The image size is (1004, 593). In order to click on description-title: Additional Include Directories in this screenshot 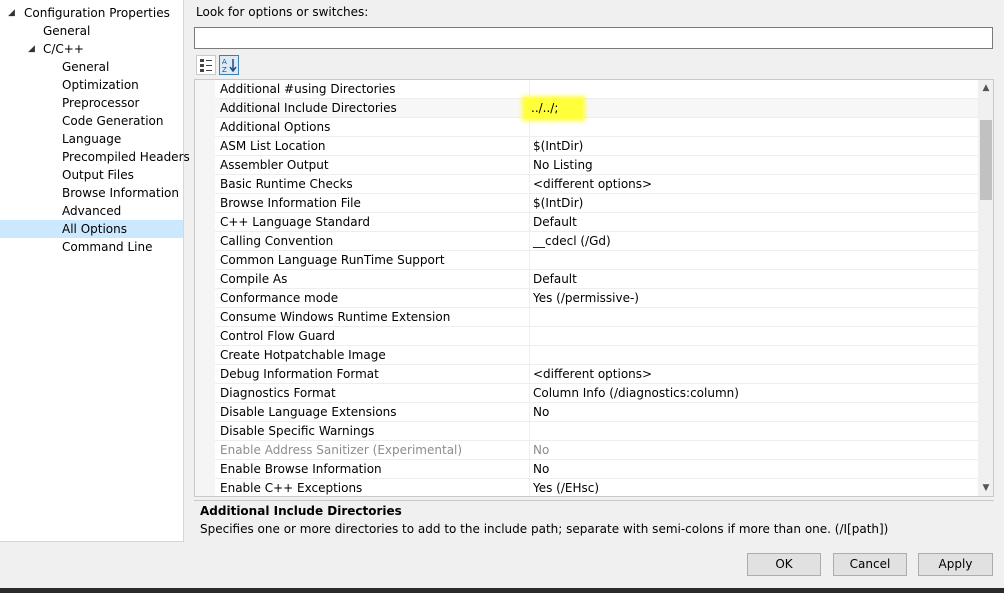, I will do `click(301, 511)`.